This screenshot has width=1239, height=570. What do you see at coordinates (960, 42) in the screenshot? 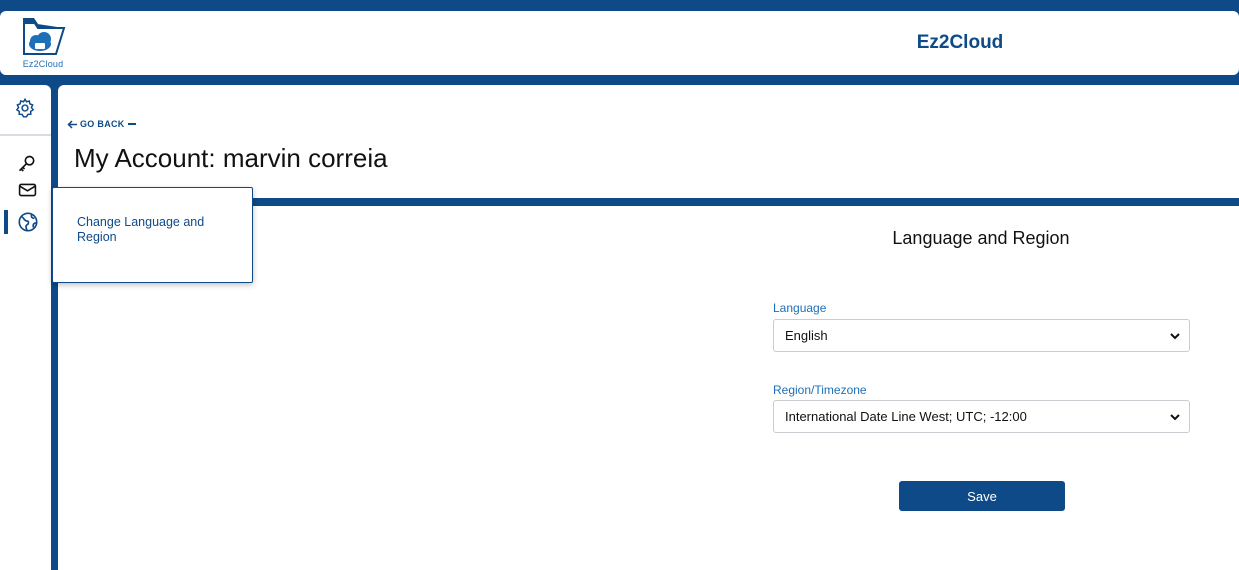
I see `app-title: Ez2Cloud` at bounding box center [960, 42].